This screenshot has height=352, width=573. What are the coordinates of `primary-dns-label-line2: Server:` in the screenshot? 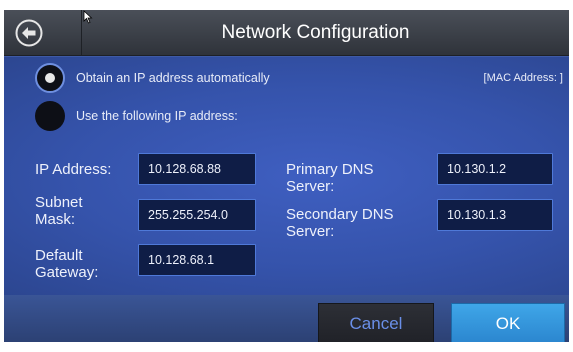 It's located at (310, 186).